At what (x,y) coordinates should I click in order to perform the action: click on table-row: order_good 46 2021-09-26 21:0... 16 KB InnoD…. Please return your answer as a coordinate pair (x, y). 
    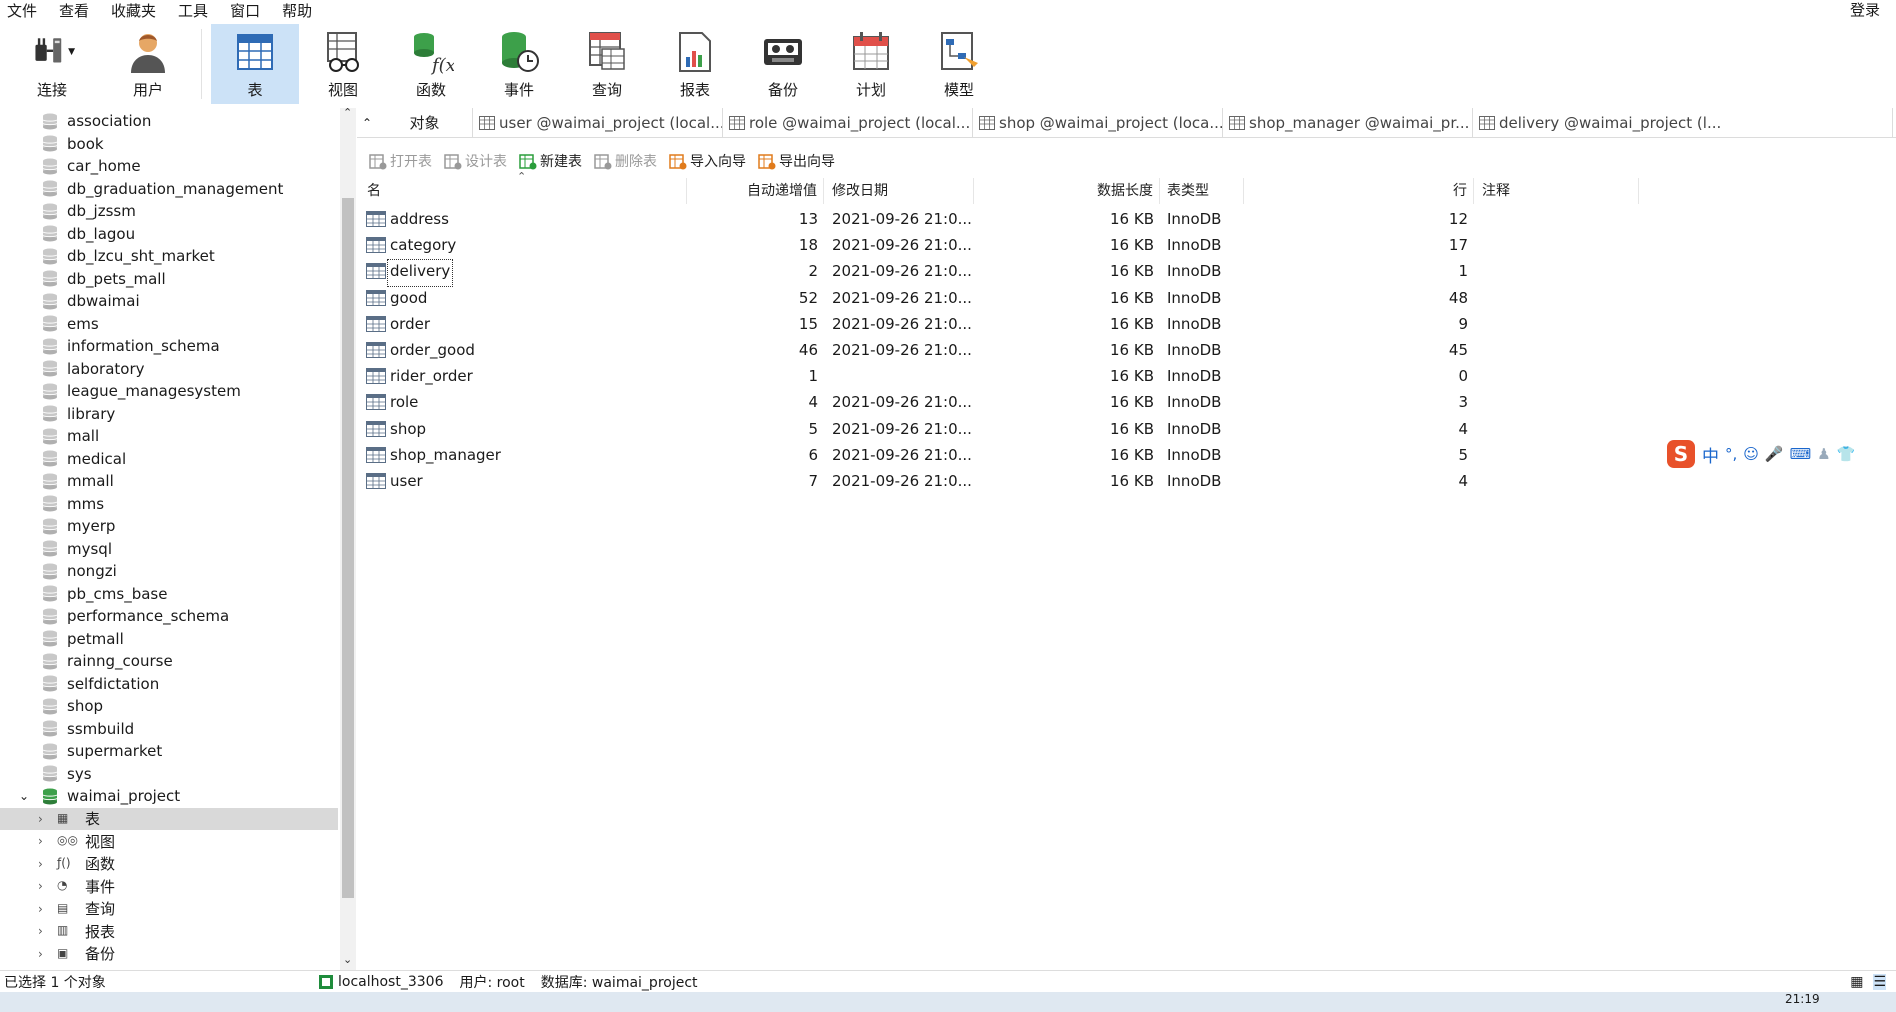
    Looking at the image, I should click on (1007, 350).